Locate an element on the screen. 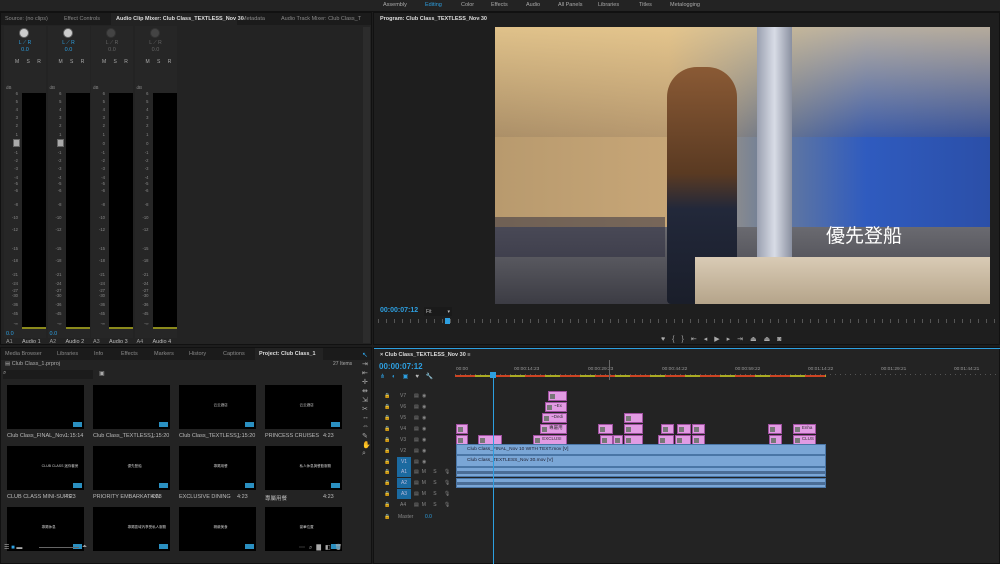 This screenshot has height=564, width=1000. project-item-thumbnail: 專屬用餐 is located at coordinates (217, 468).